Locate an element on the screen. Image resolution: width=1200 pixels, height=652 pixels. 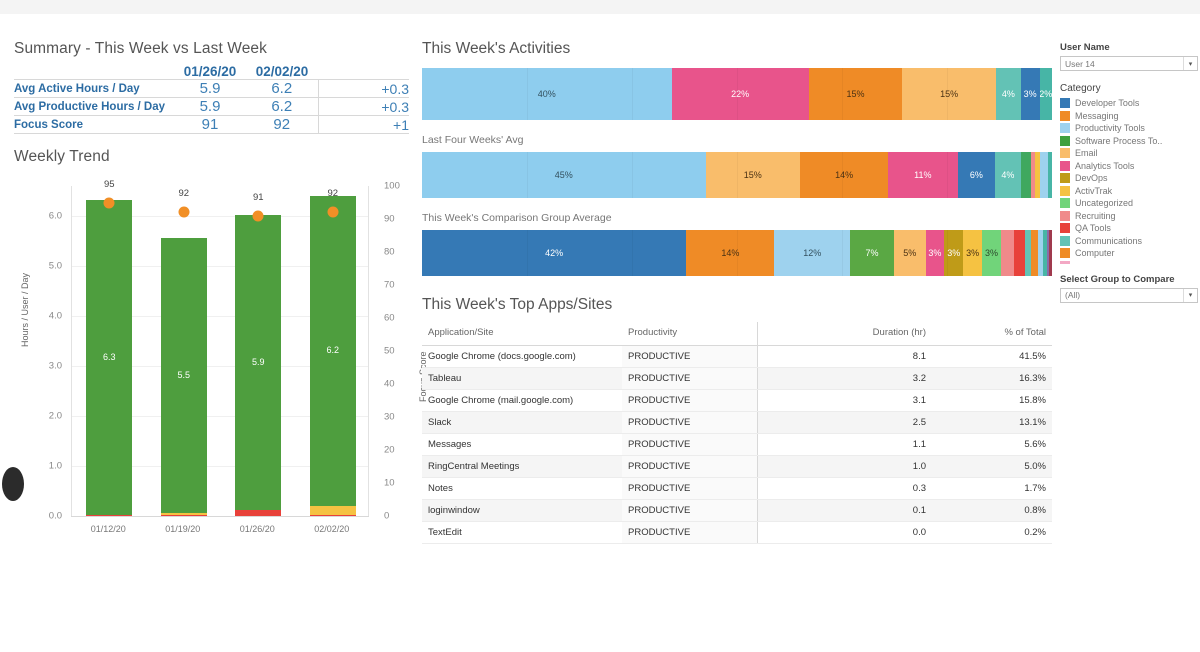
chevron-down-icon-2: ▾ is located at coordinates (1190, 295).